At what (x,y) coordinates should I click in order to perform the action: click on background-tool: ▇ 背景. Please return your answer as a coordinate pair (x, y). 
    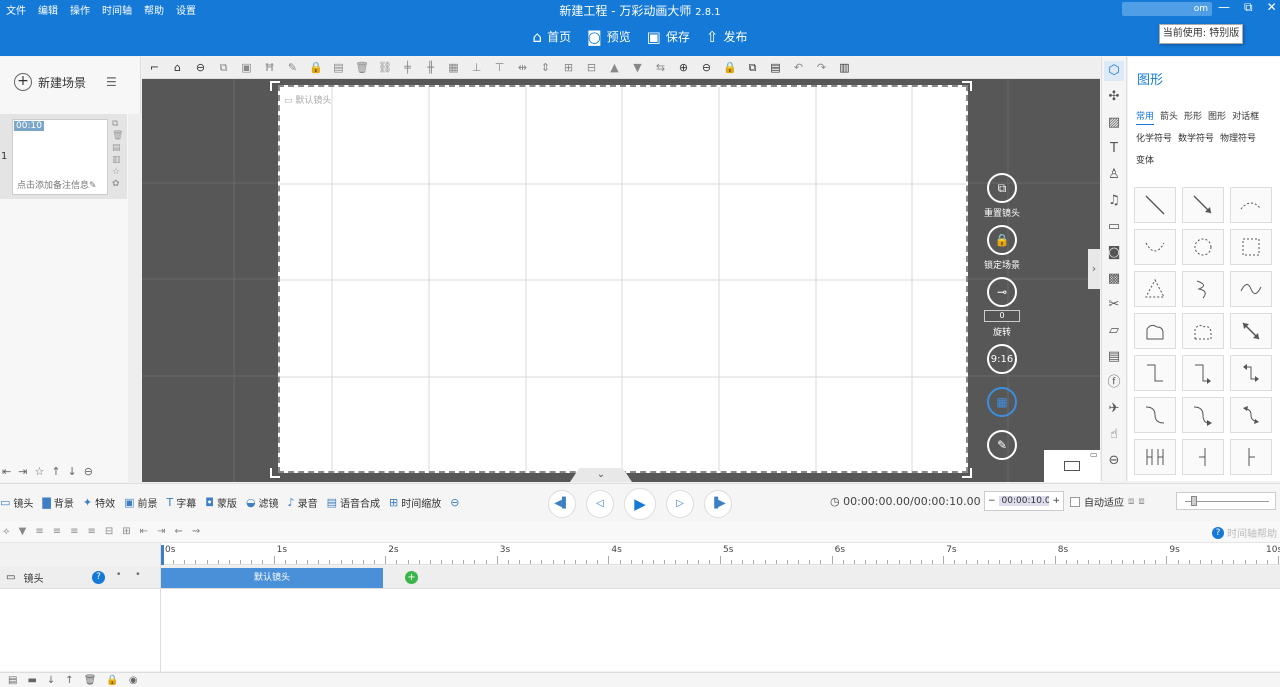
    Looking at the image, I should click on (57, 502).